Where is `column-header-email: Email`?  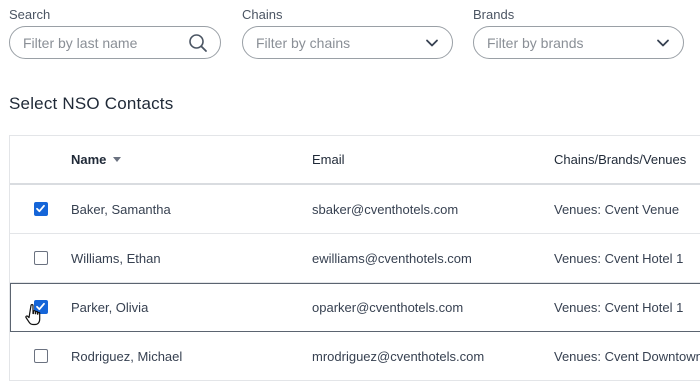 column-header-email: Email is located at coordinates (328, 159).